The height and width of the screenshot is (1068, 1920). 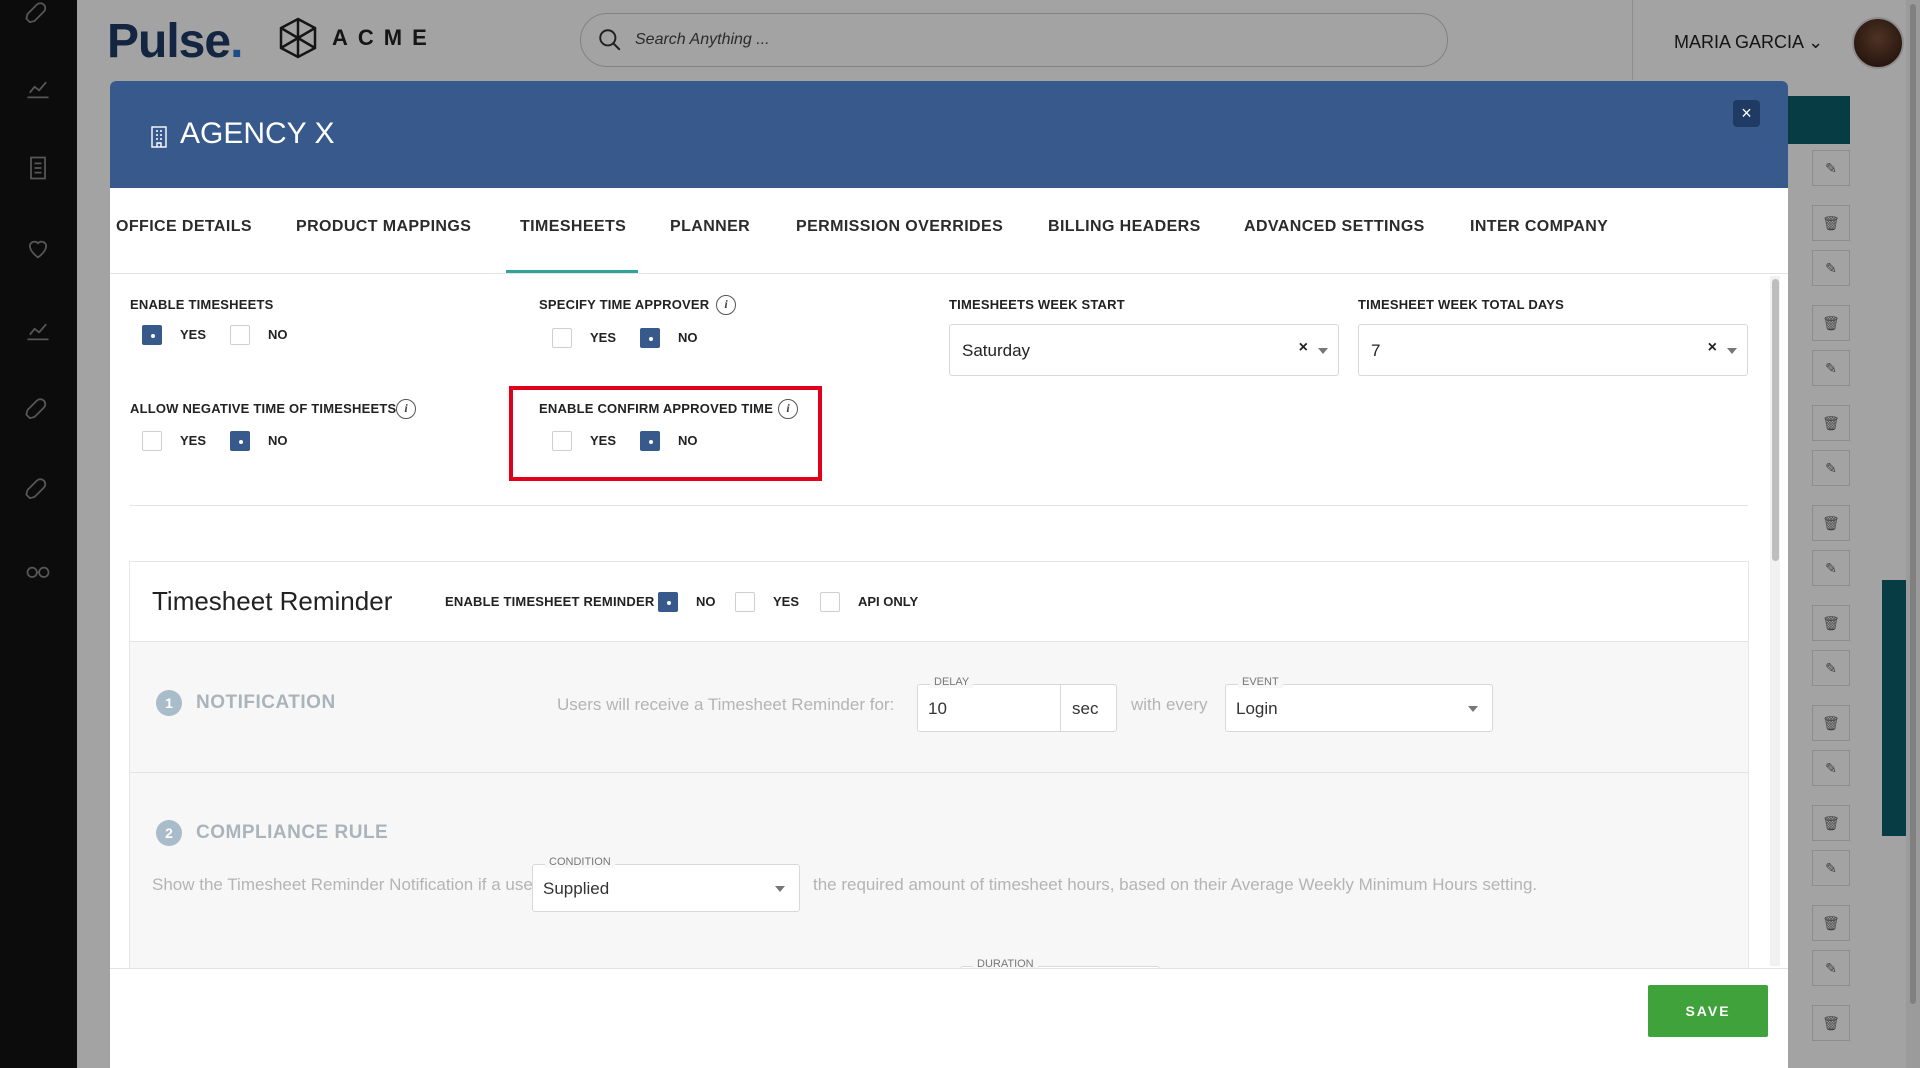 I want to click on tab-planner: PLANNER, so click(x=710, y=227).